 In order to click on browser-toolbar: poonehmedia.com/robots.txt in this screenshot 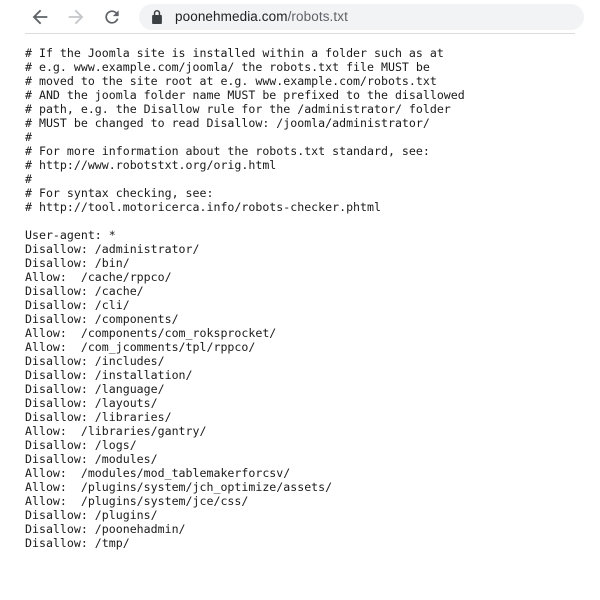, I will do `click(300, 17)`.